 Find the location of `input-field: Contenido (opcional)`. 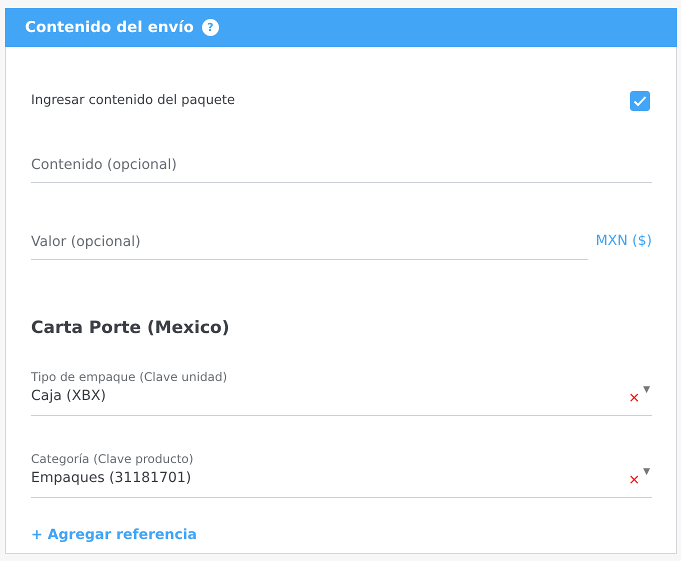

input-field: Contenido (opcional) is located at coordinates (341, 169).